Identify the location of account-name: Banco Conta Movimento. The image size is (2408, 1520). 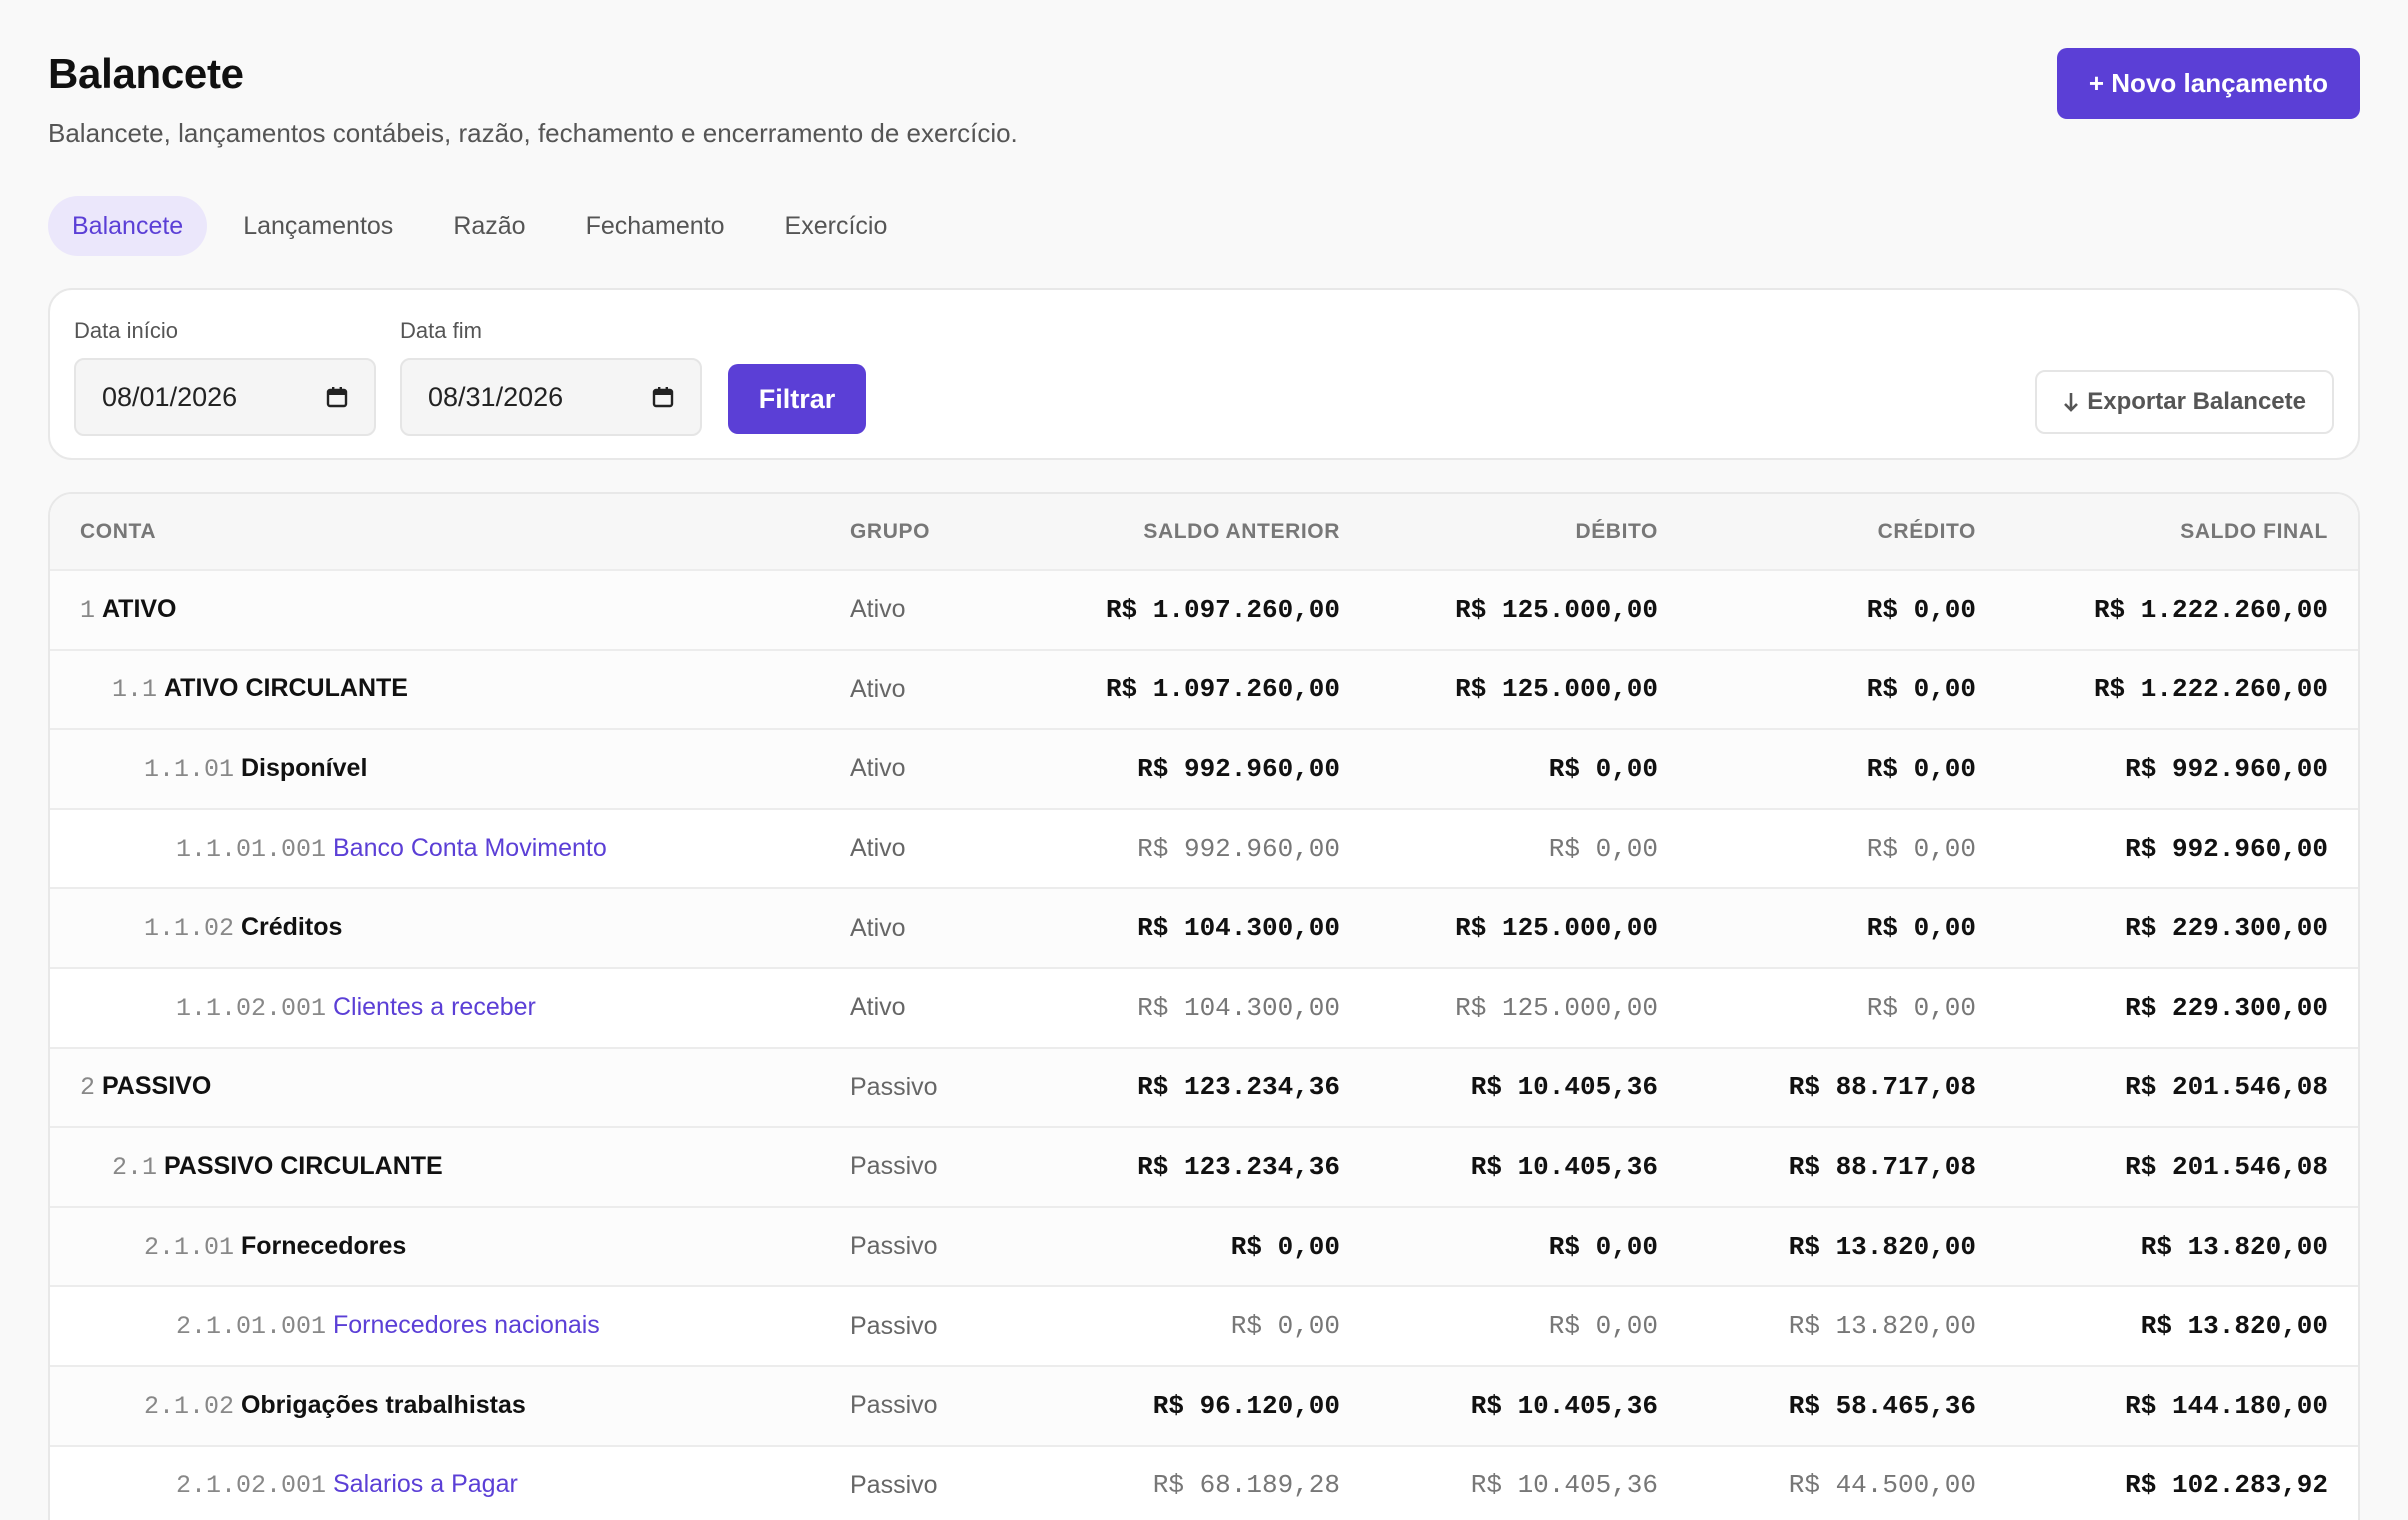
(470, 848).